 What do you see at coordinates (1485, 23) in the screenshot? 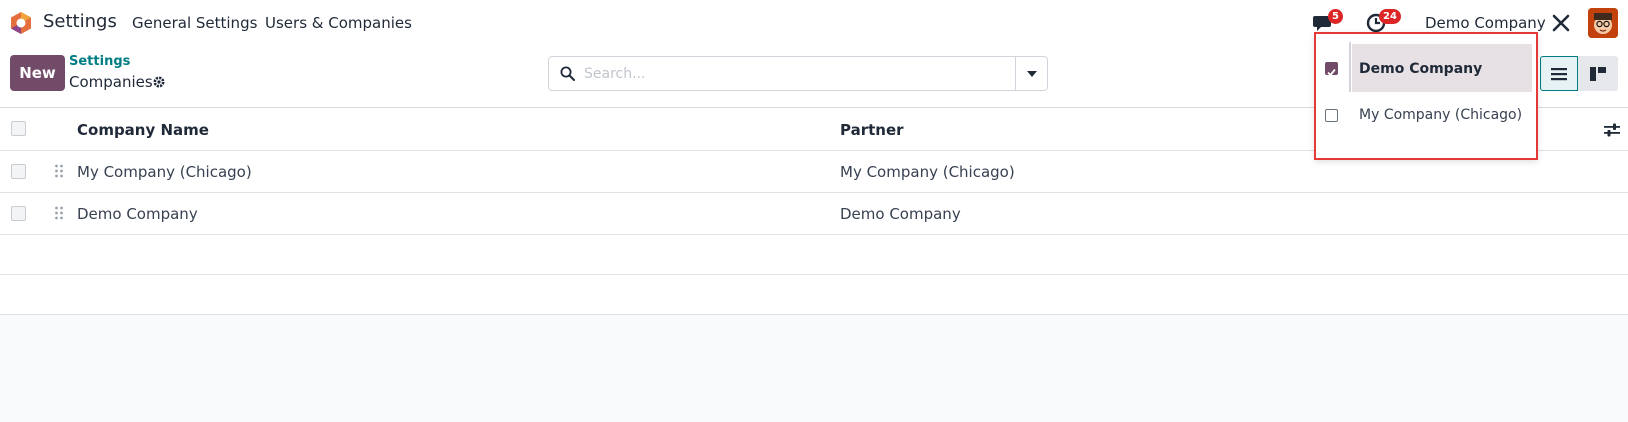
I see `company-switcher: Demo Company` at bounding box center [1485, 23].